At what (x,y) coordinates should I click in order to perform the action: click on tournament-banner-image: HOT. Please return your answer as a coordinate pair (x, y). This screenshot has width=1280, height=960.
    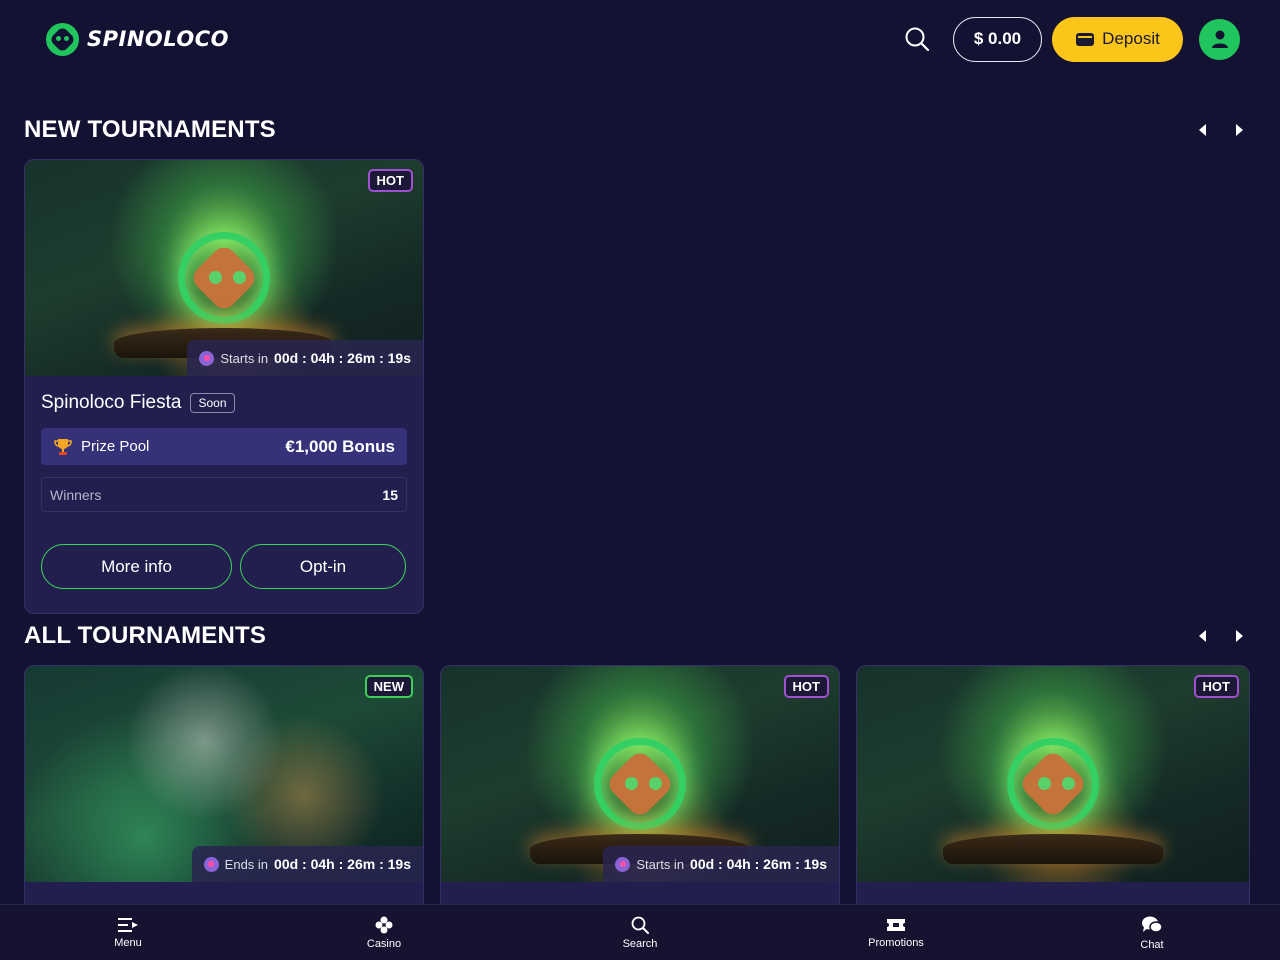
    Looking at the image, I should click on (1053, 774).